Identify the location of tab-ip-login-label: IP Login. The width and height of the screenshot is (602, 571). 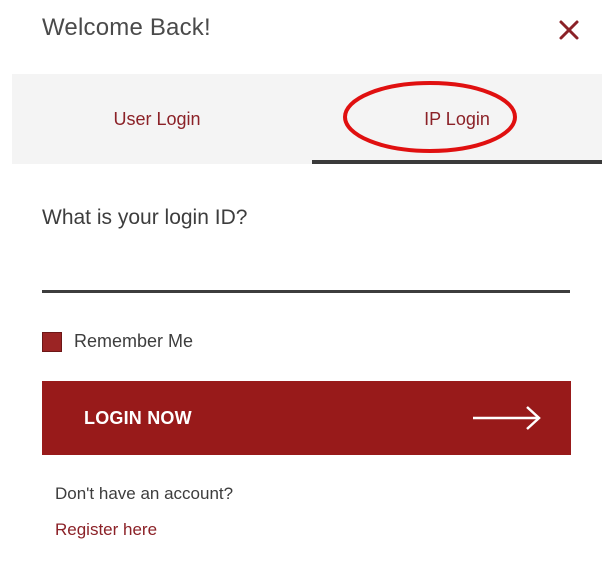
(457, 118).